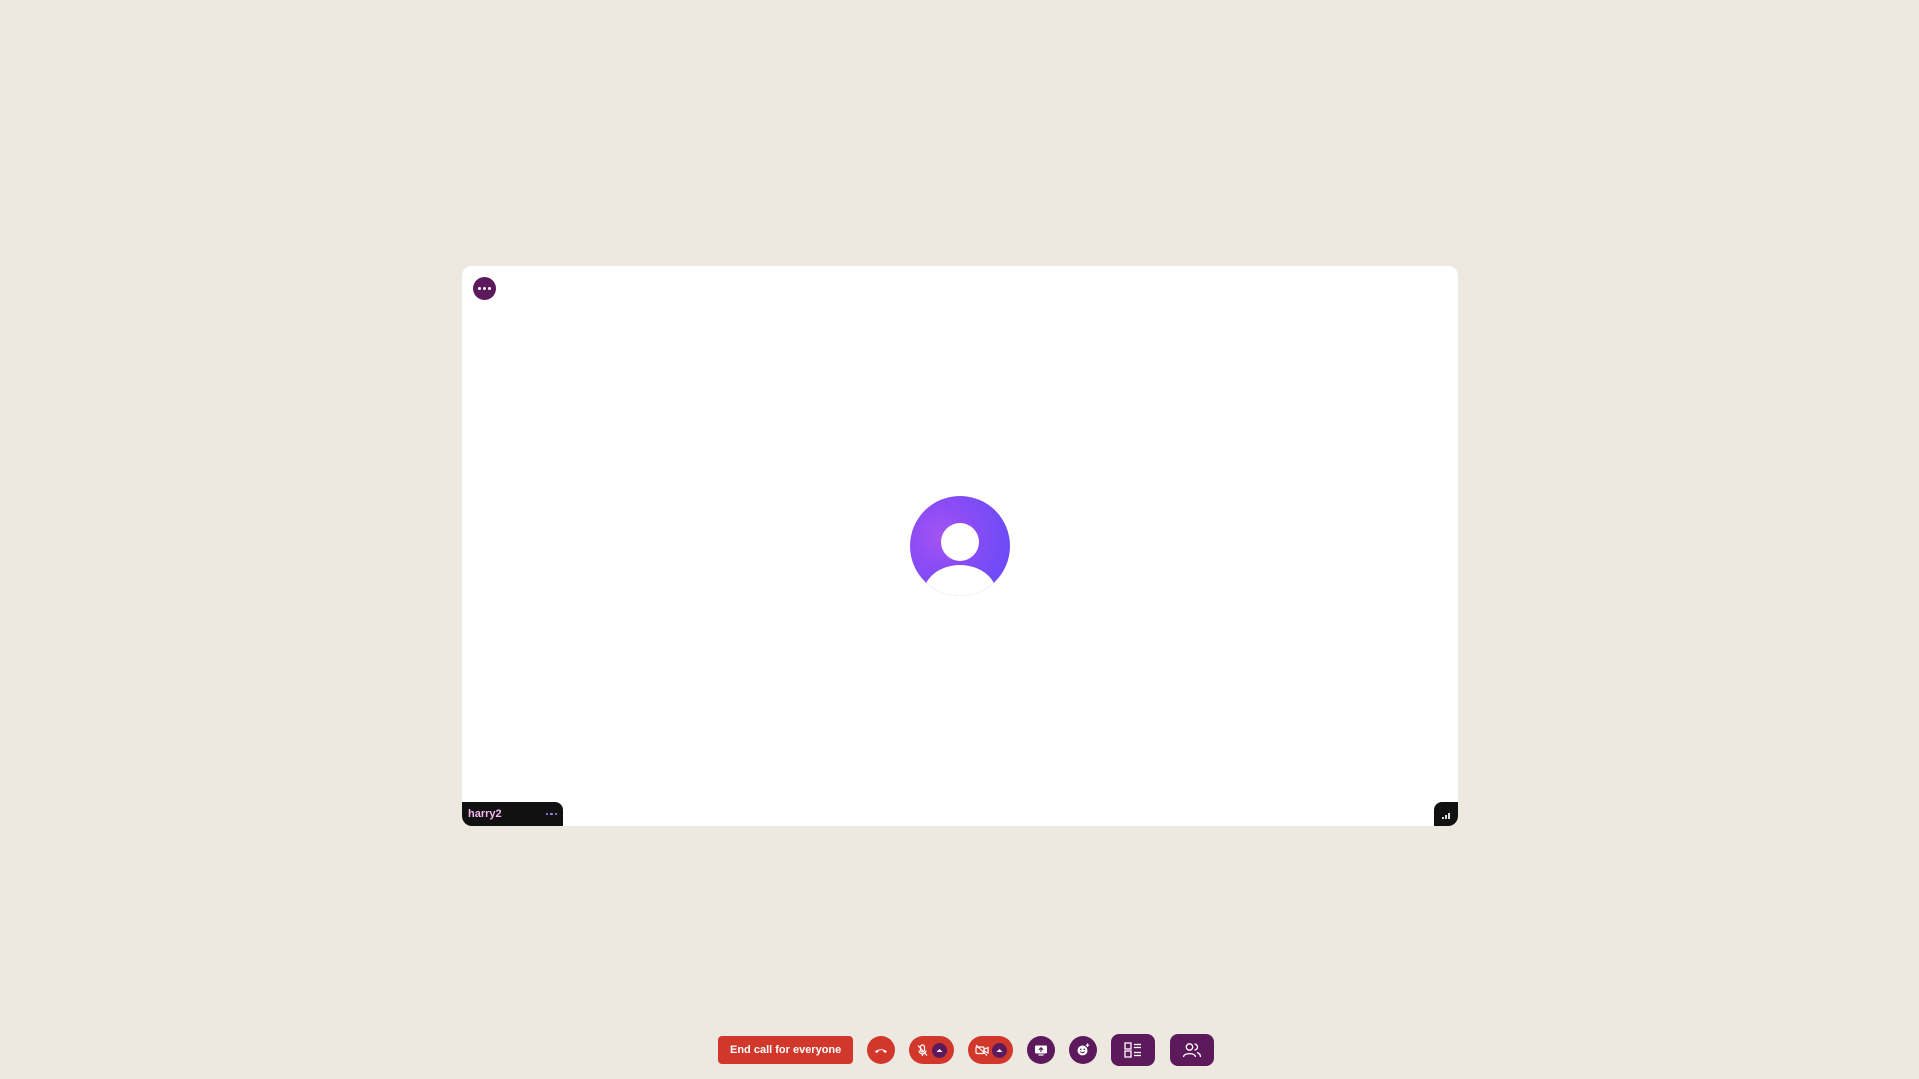  Describe the element at coordinates (922, 1049) in the screenshot. I see `mic-off-icon` at that location.